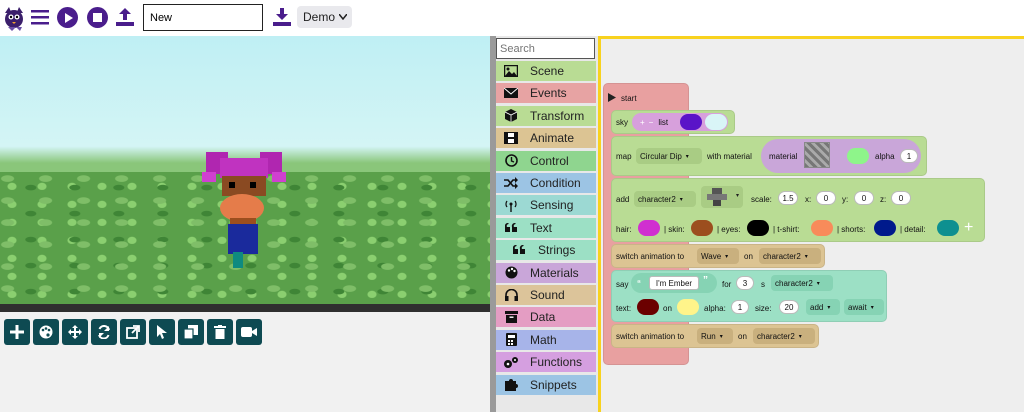 The height and width of the screenshot is (412, 1024). What do you see at coordinates (789, 307) in the screenshot?
I see `text-size-input: 20` at bounding box center [789, 307].